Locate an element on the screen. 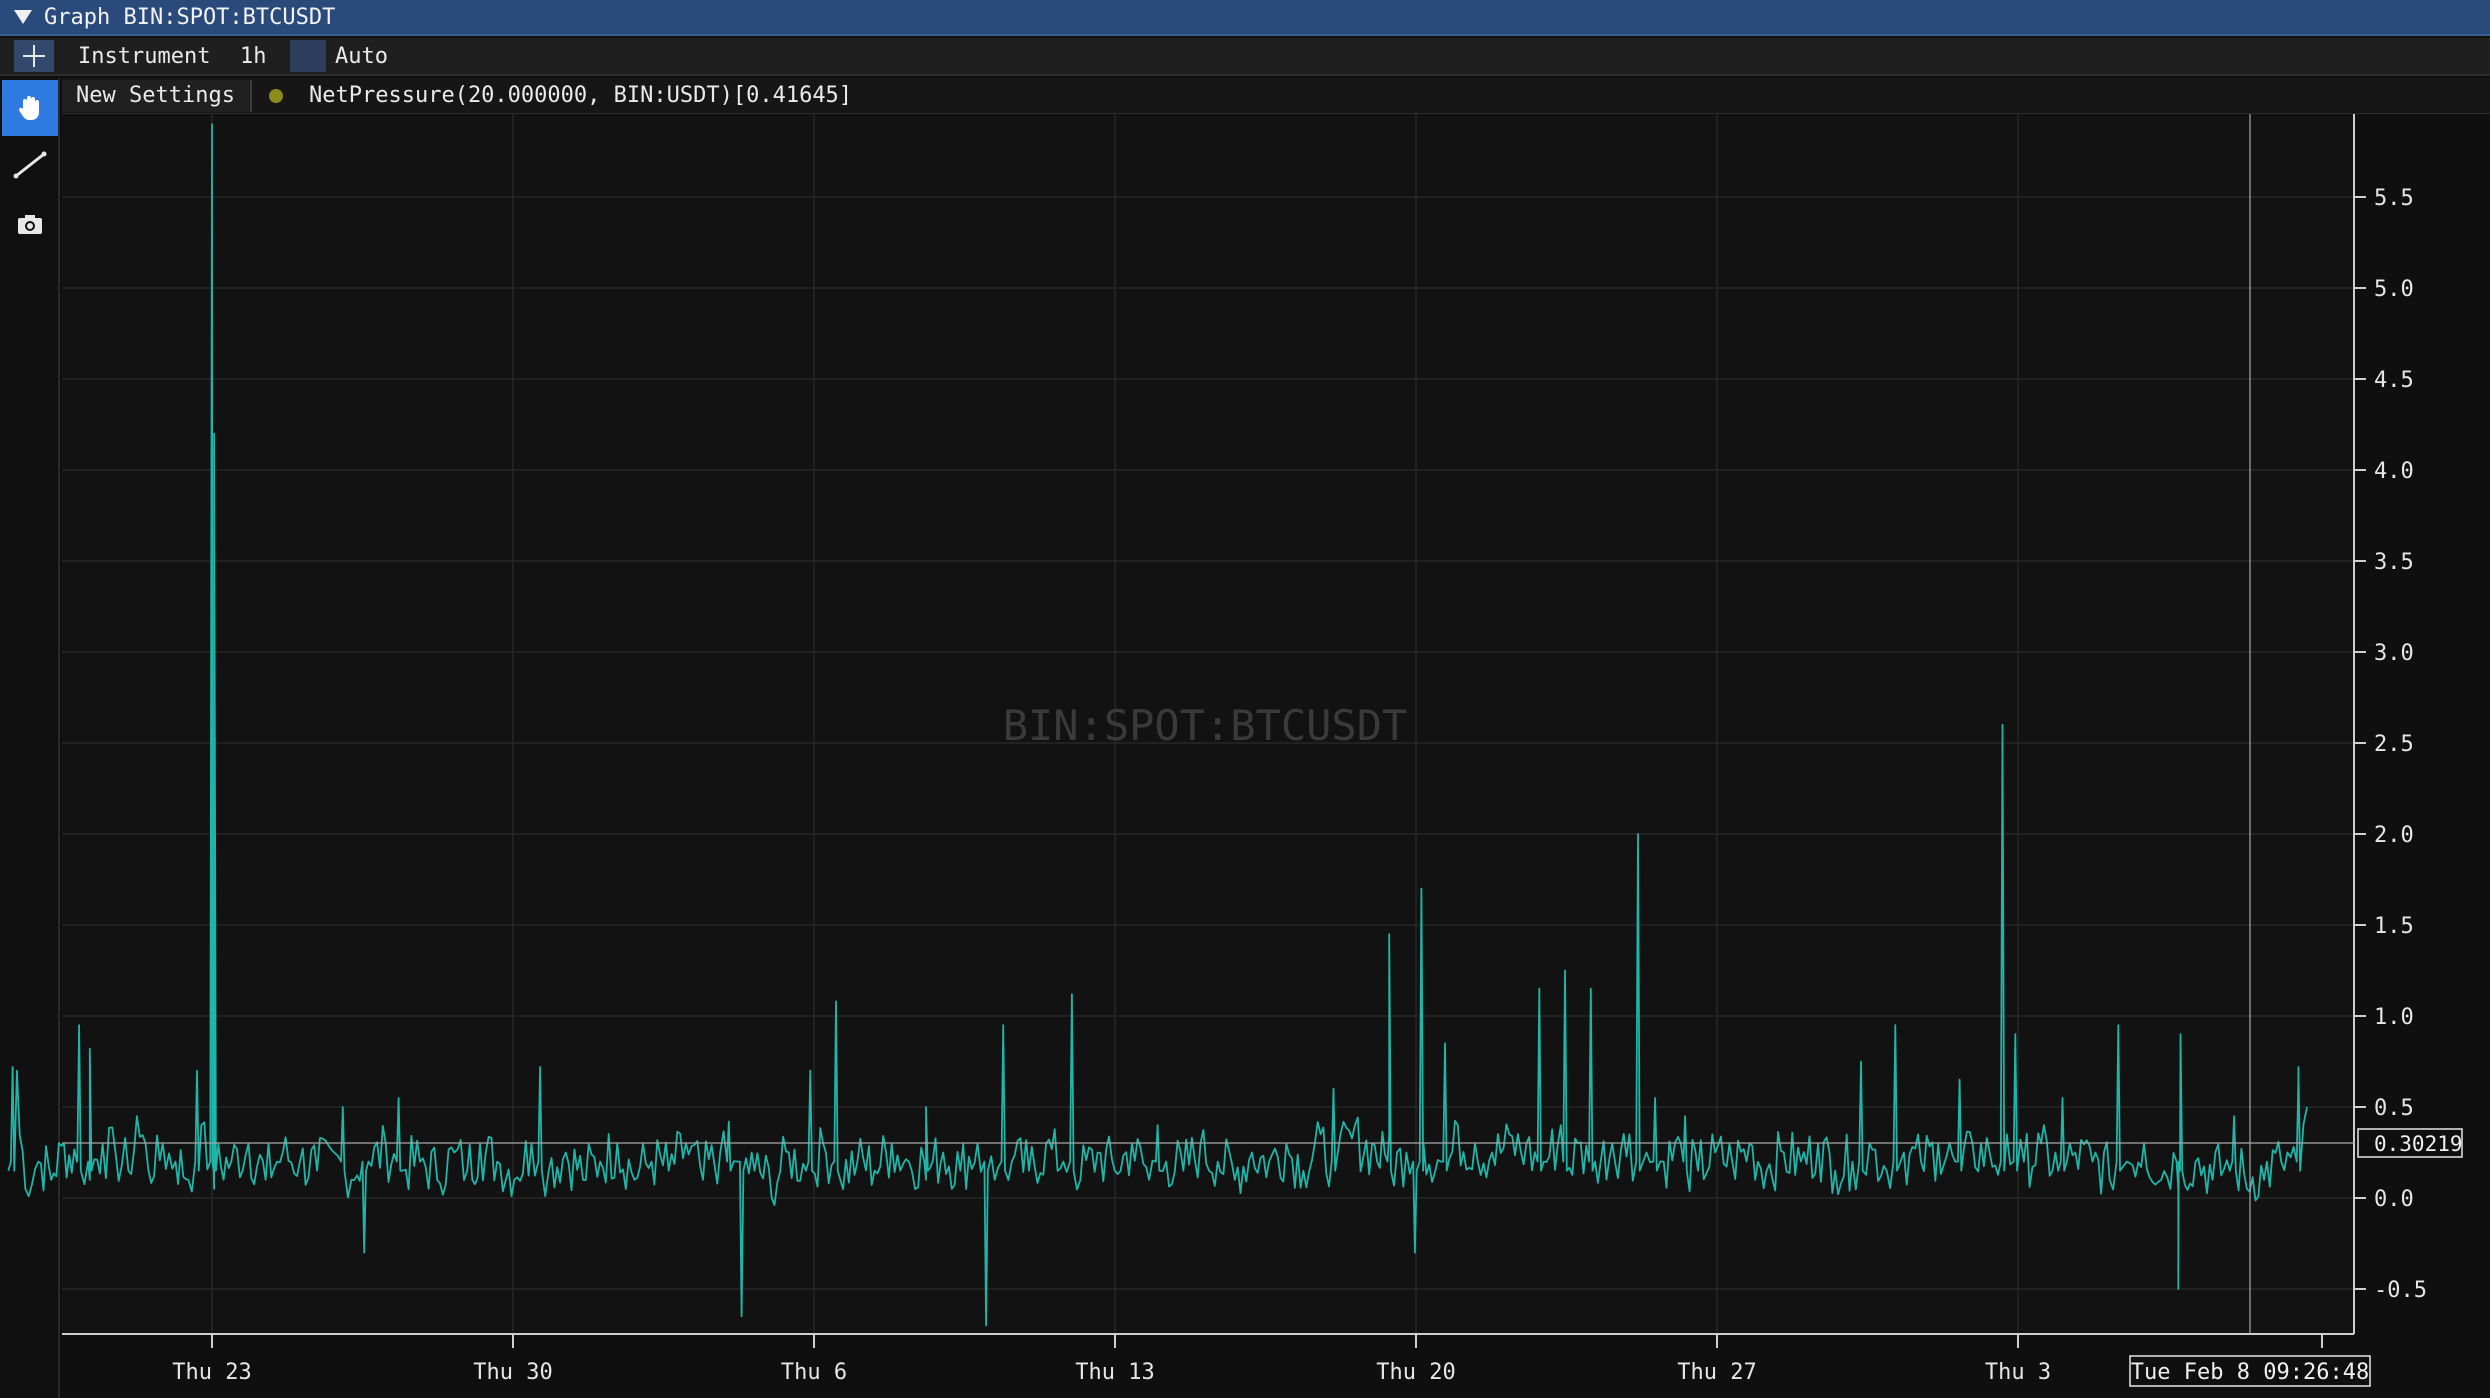  y-tick-label: 3.5 is located at coordinates (2394, 562).